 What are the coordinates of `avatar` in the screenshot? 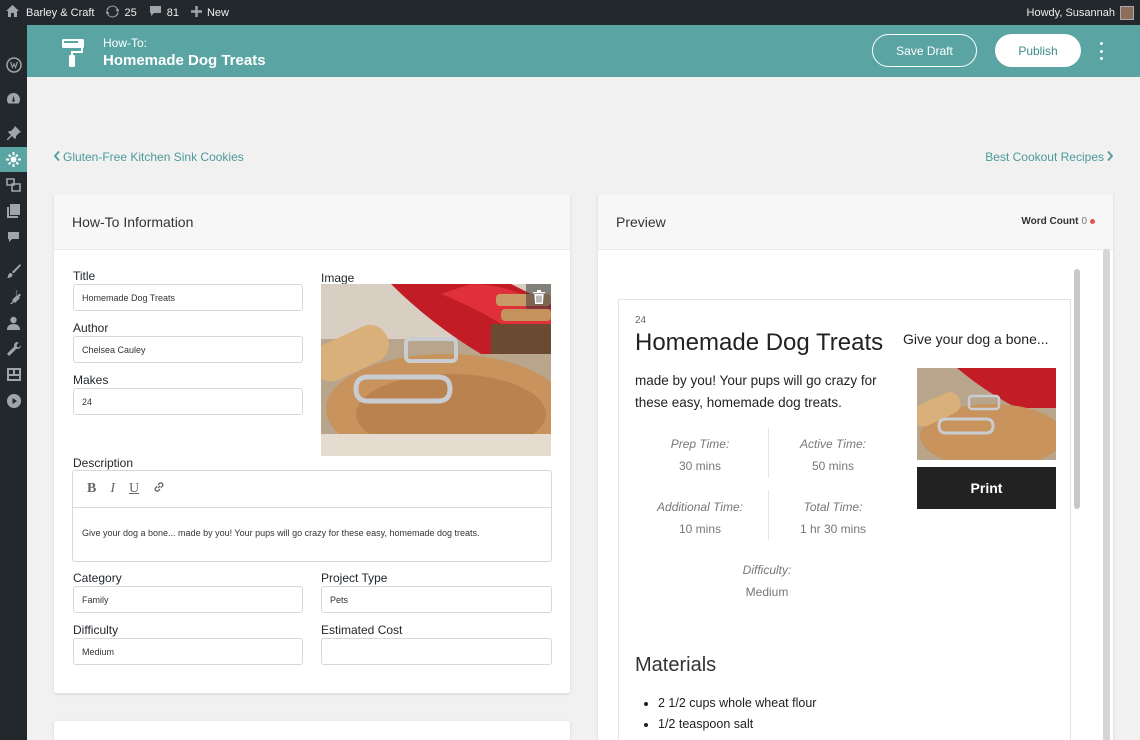 It's located at (1127, 12).